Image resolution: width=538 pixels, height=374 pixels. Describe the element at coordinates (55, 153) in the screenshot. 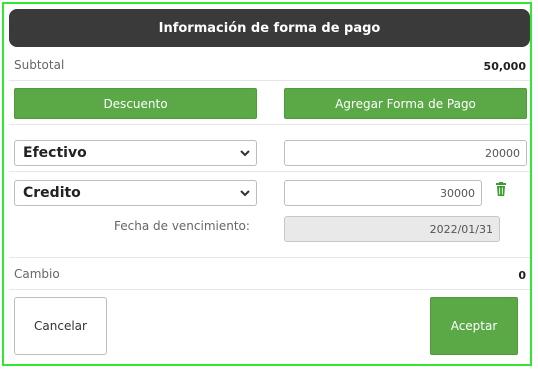

I see `payment-method-value: Efectivo` at that location.